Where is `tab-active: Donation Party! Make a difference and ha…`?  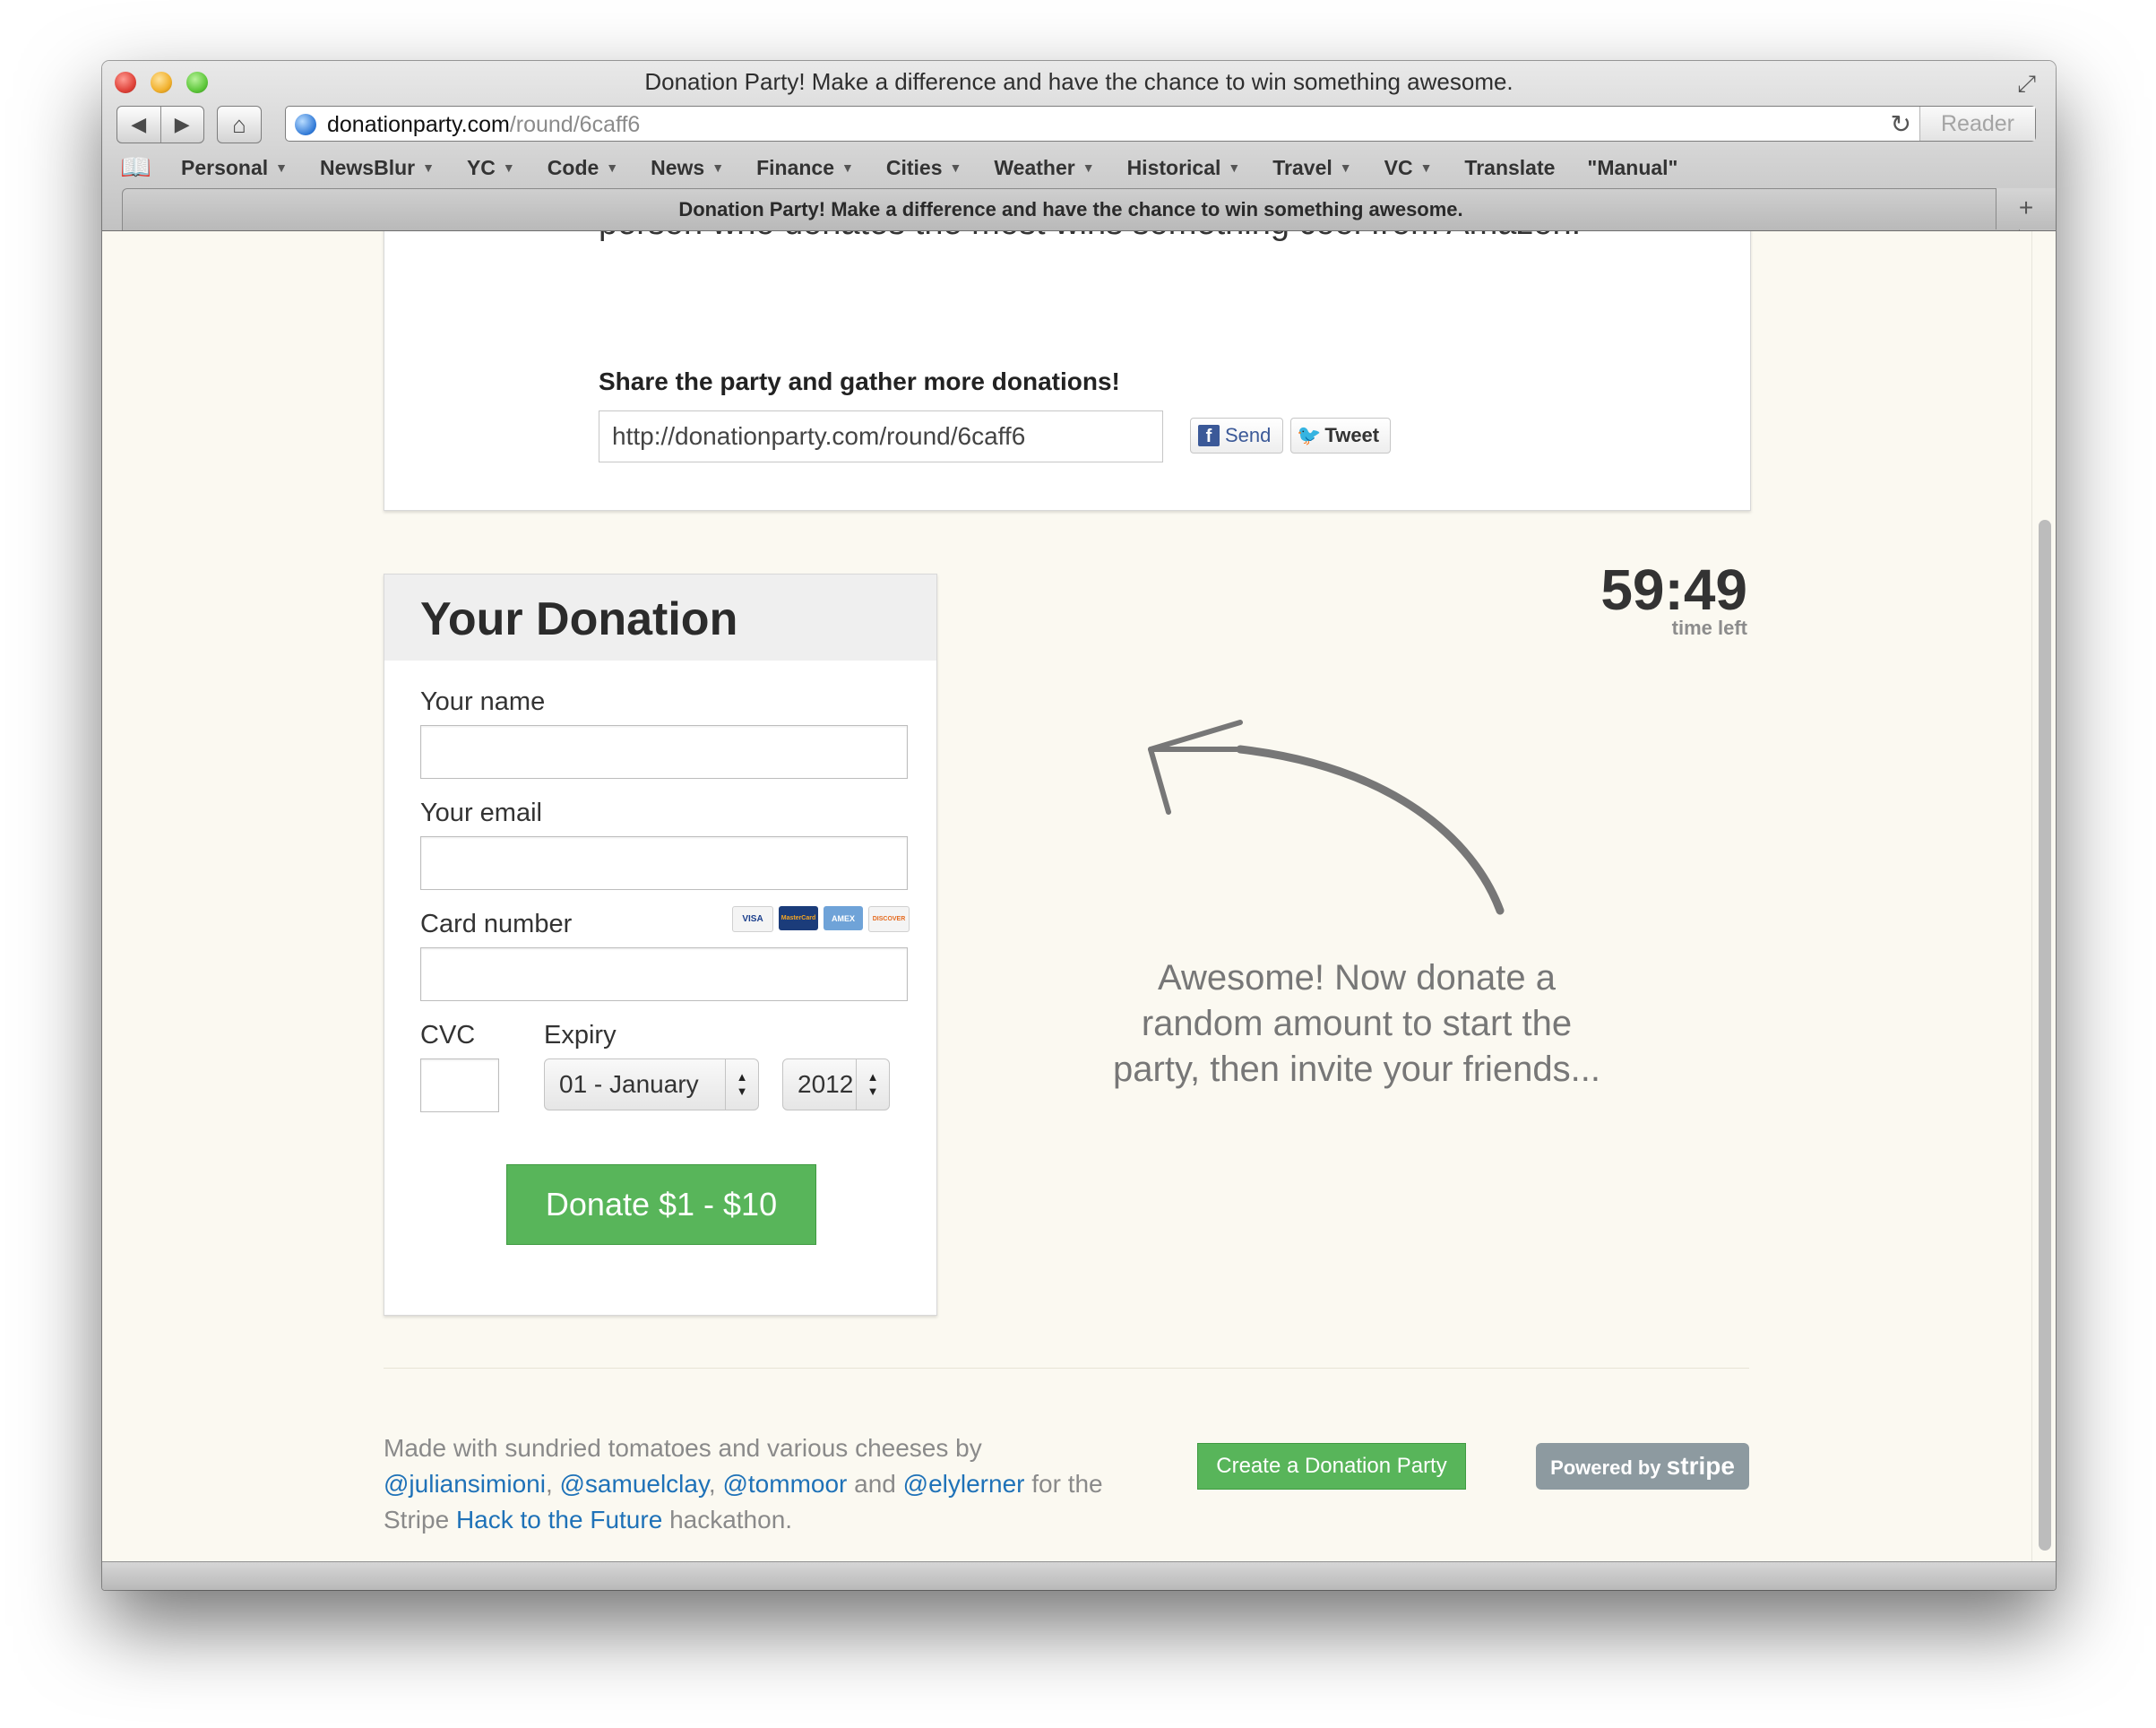
tab-active: Donation Party! Make a difference and ha… is located at coordinates (1071, 209).